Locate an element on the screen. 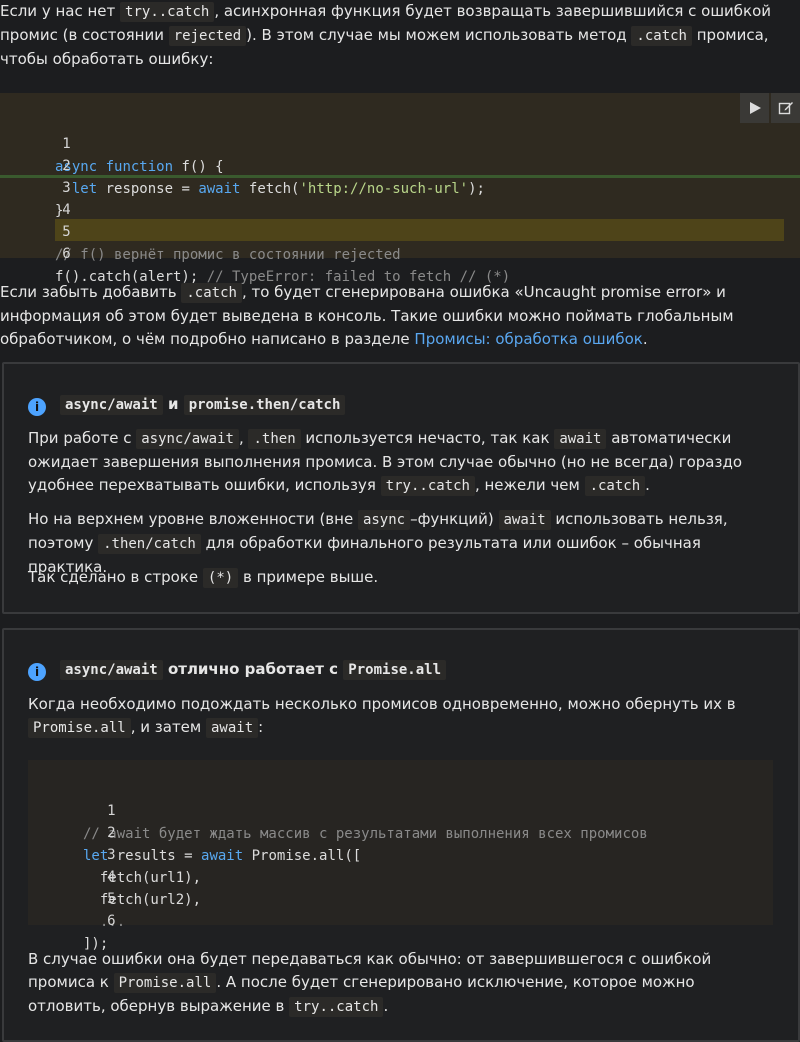 This screenshot has height=1042, width=800. inline-code: rejected is located at coordinates (207, 36).